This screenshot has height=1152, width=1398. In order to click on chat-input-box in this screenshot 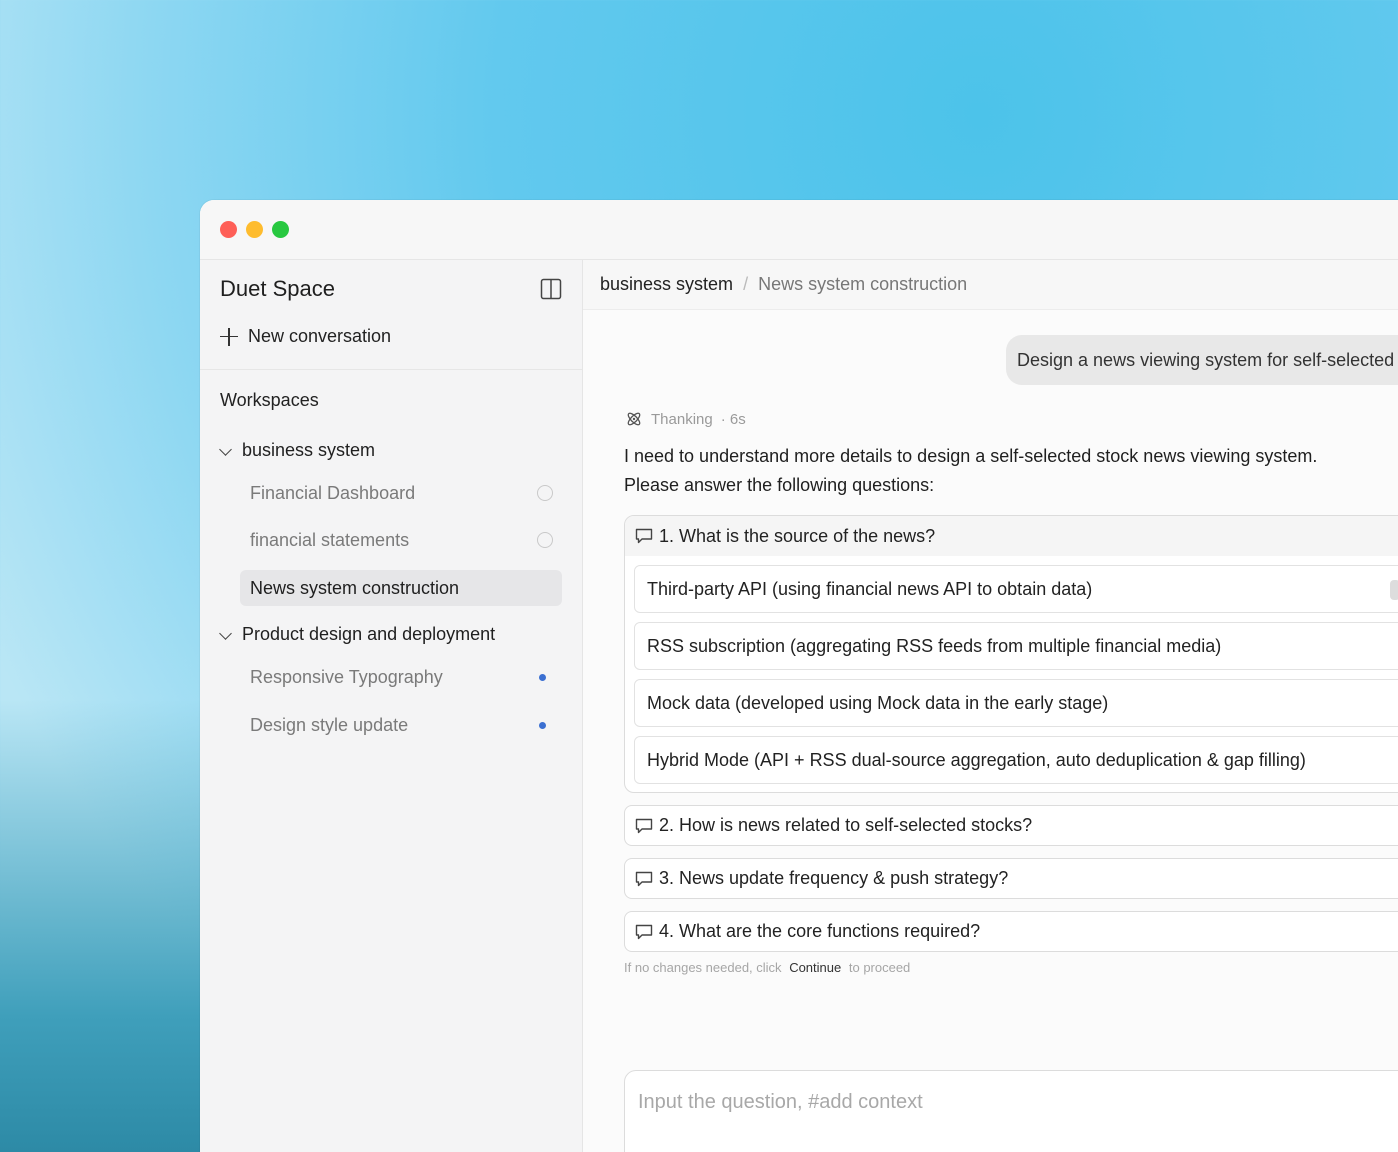, I will do `click(1011, 1111)`.